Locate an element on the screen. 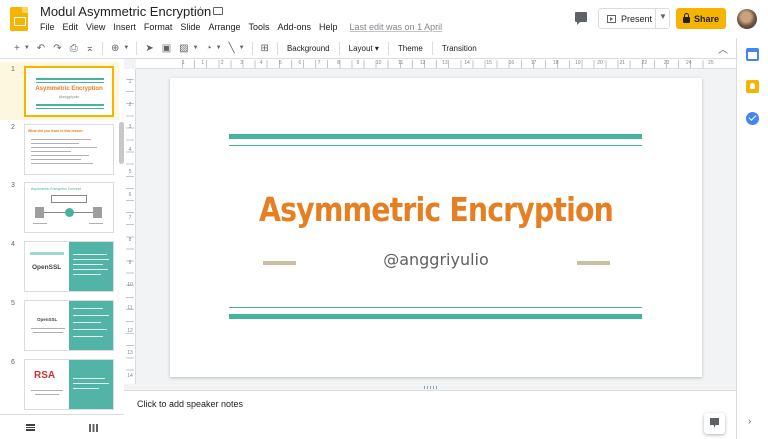 The image size is (768, 439). filmstrip-slide-4: 4 OpenSSL is located at coordinates (59, 266).